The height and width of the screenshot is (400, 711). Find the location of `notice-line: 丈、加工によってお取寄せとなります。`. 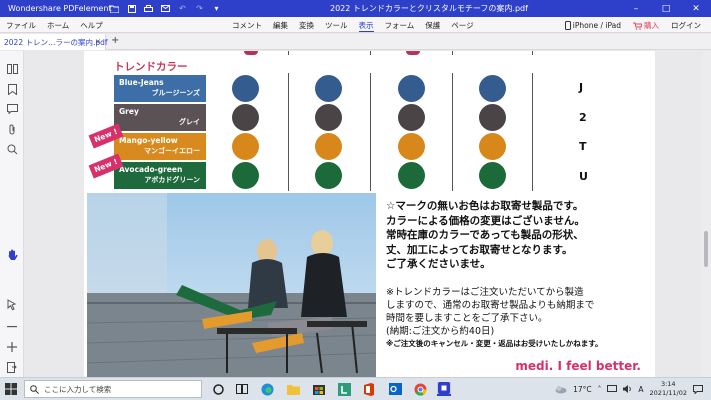

notice-line: 丈、加工によってお取寄せとなります。 is located at coordinates (479, 249).